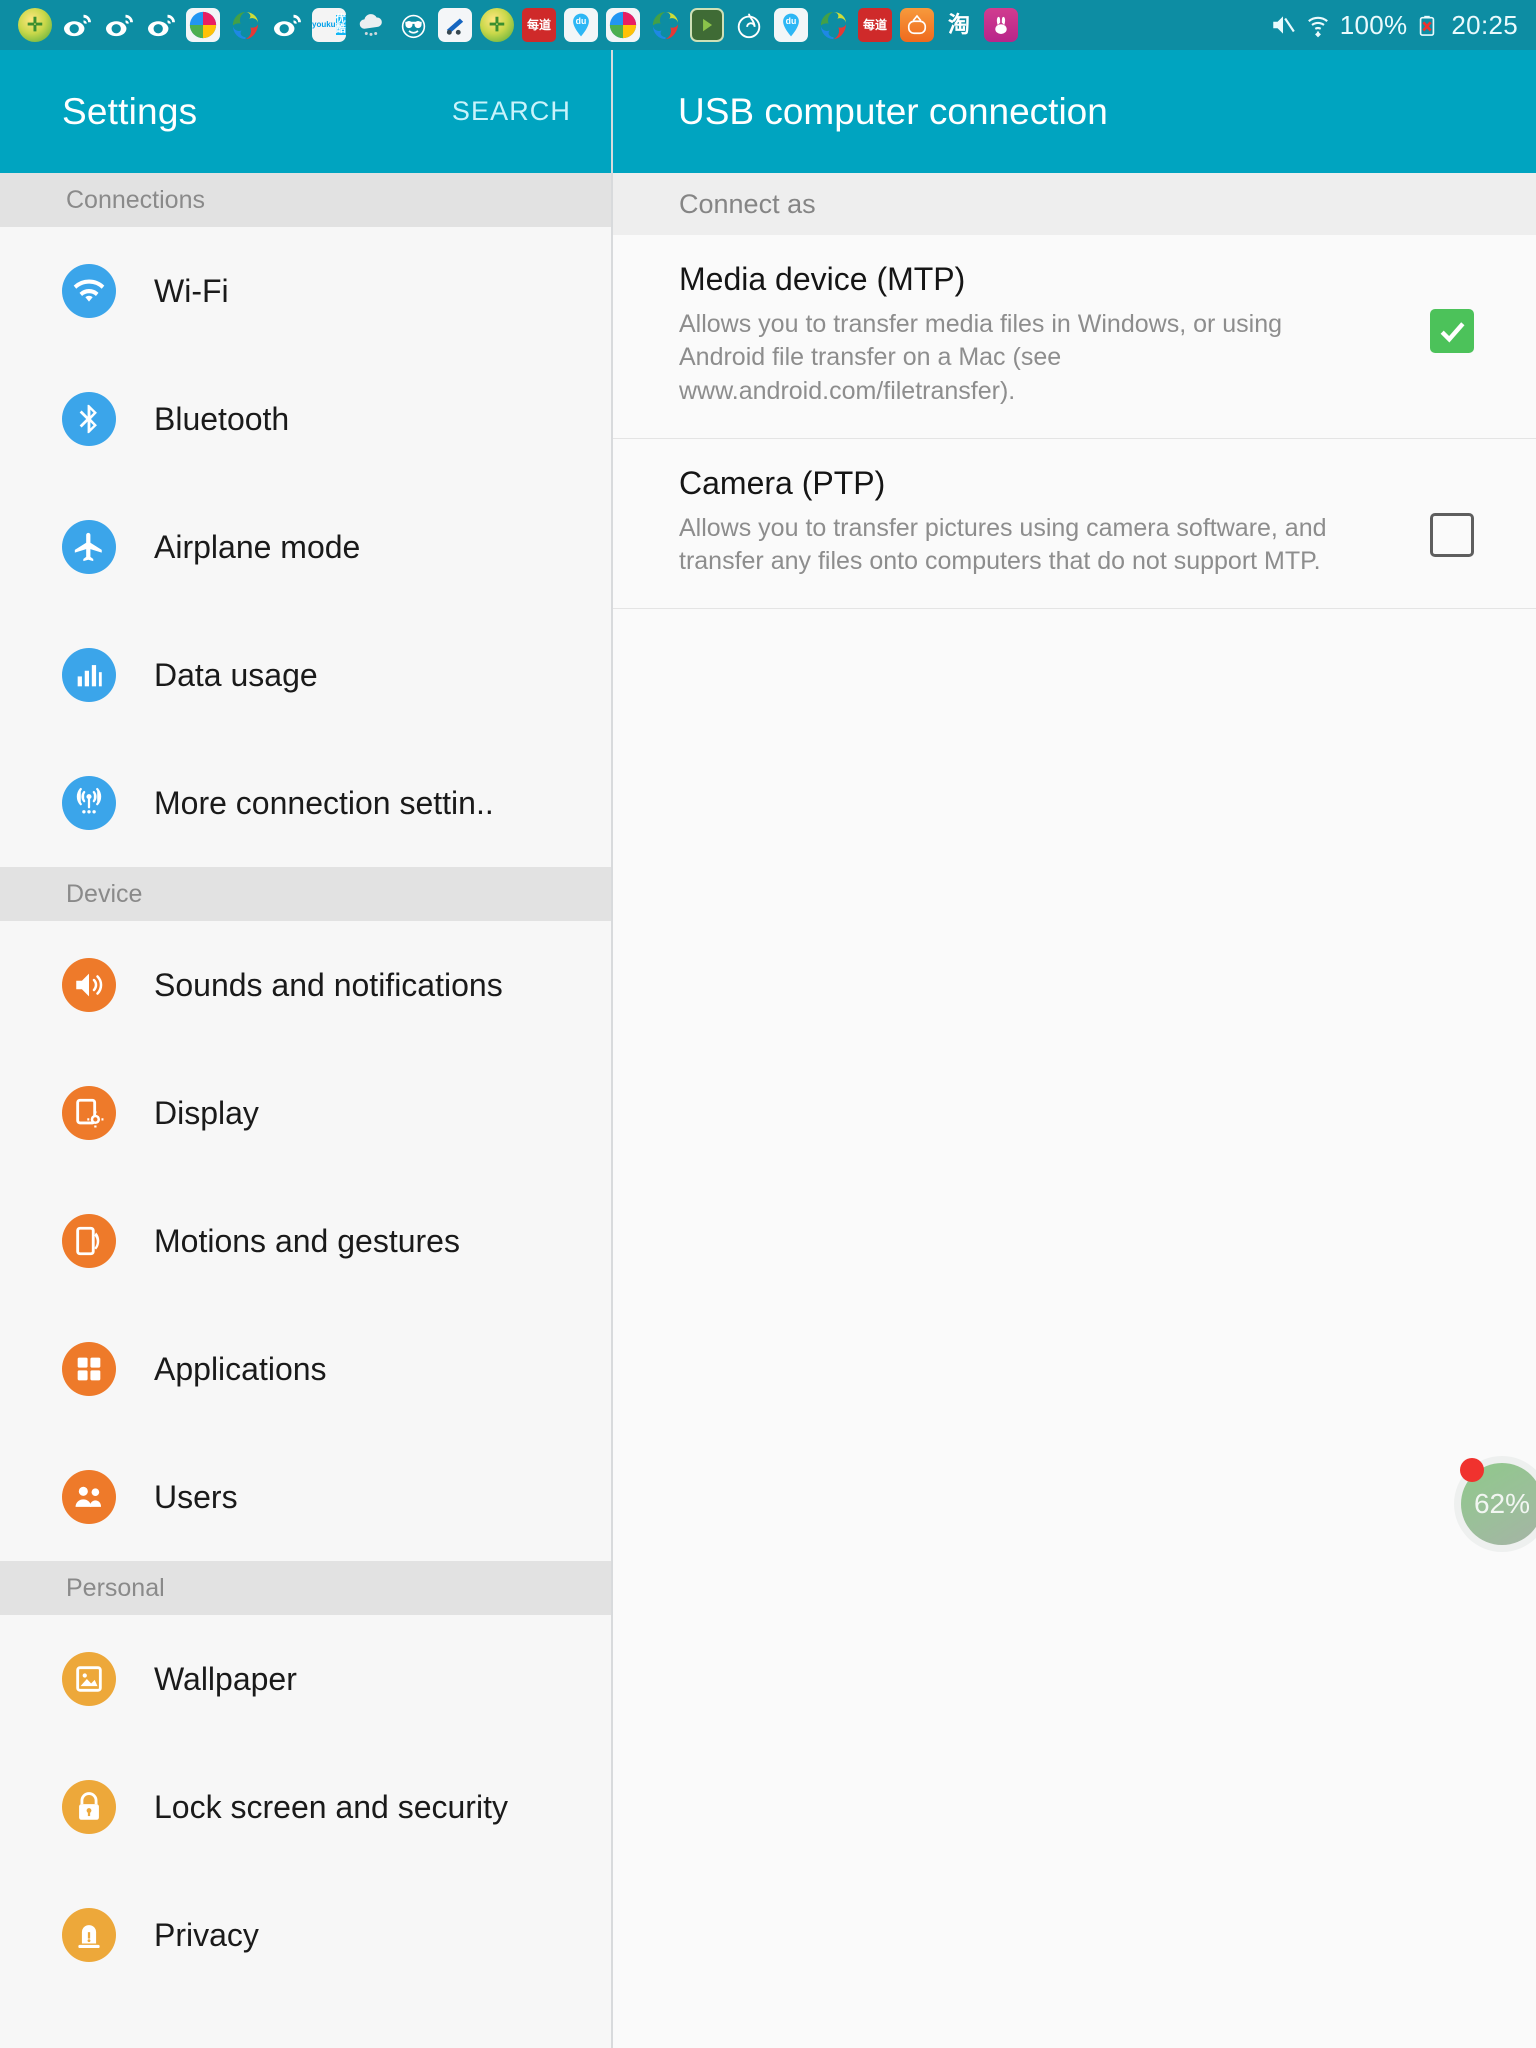 The image size is (1536, 2048). What do you see at coordinates (747, 203) in the screenshot?
I see `section-label: Connect as` at bounding box center [747, 203].